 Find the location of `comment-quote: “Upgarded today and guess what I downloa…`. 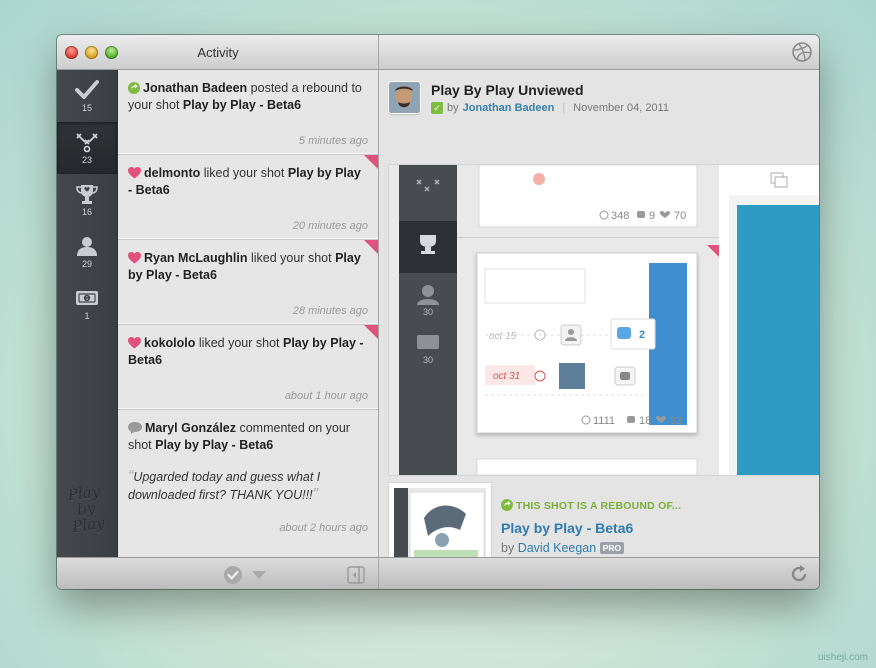

comment-quote: “Upgarded today and guess what I downloa… is located at coordinates (248, 486).